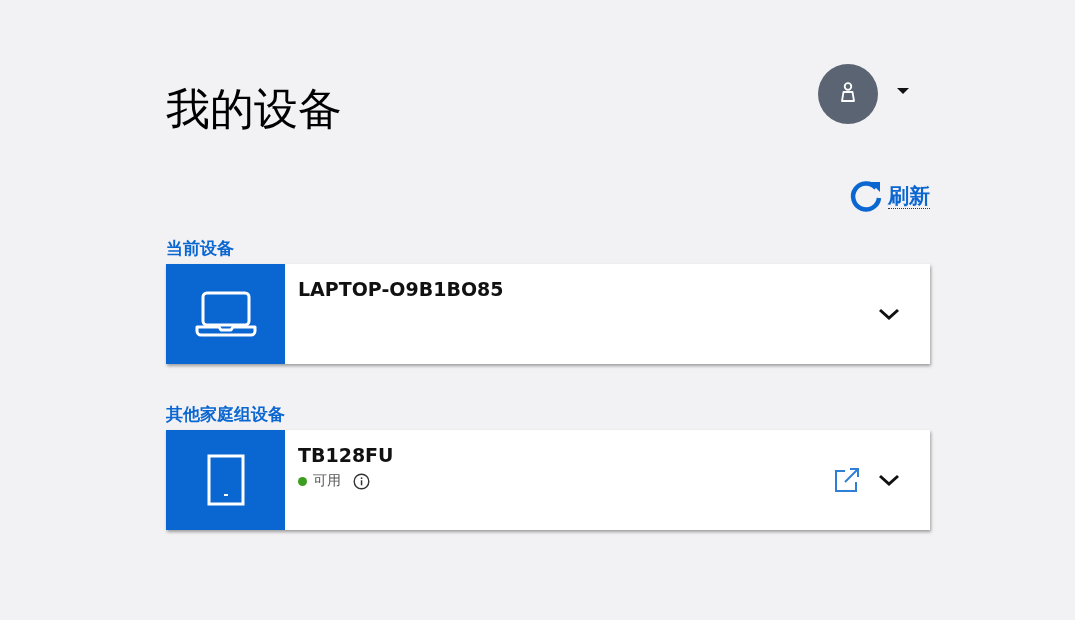 The image size is (1075, 620). What do you see at coordinates (889, 196) in the screenshot?
I see `refresh-button: 刷新` at bounding box center [889, 196].